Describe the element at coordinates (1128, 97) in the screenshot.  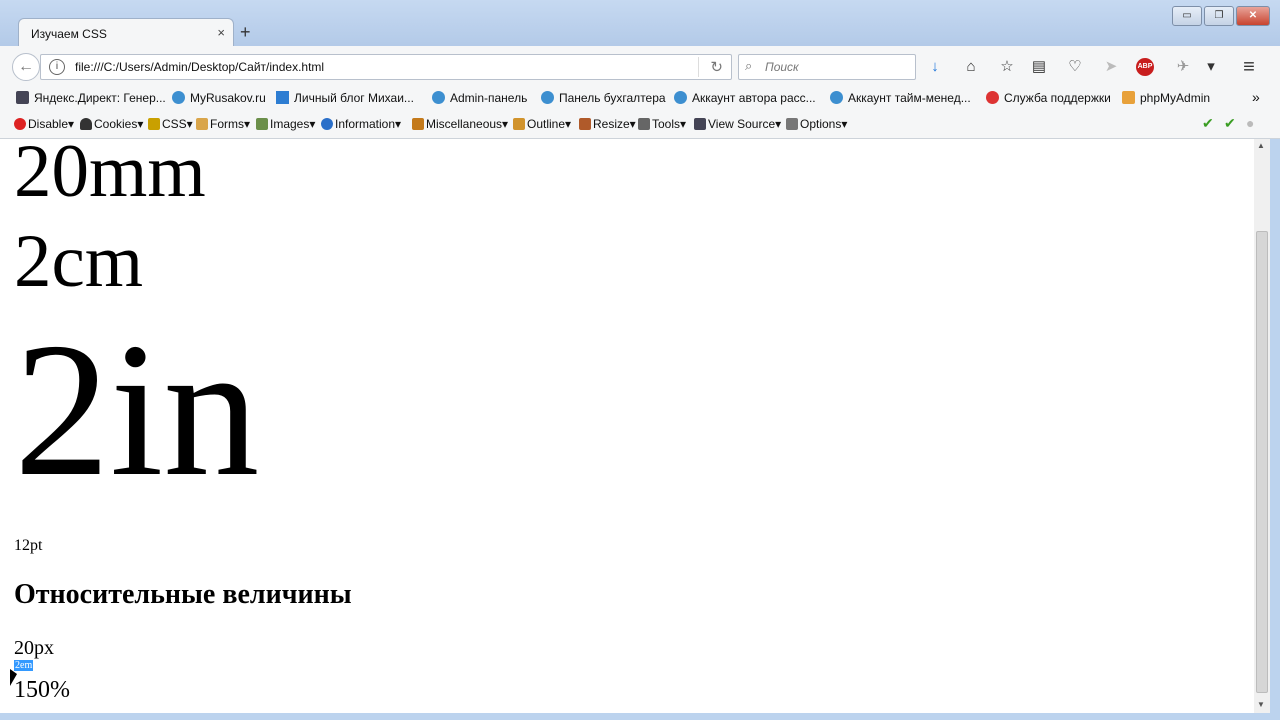
I see `phpmyadmin-icon` at that location.